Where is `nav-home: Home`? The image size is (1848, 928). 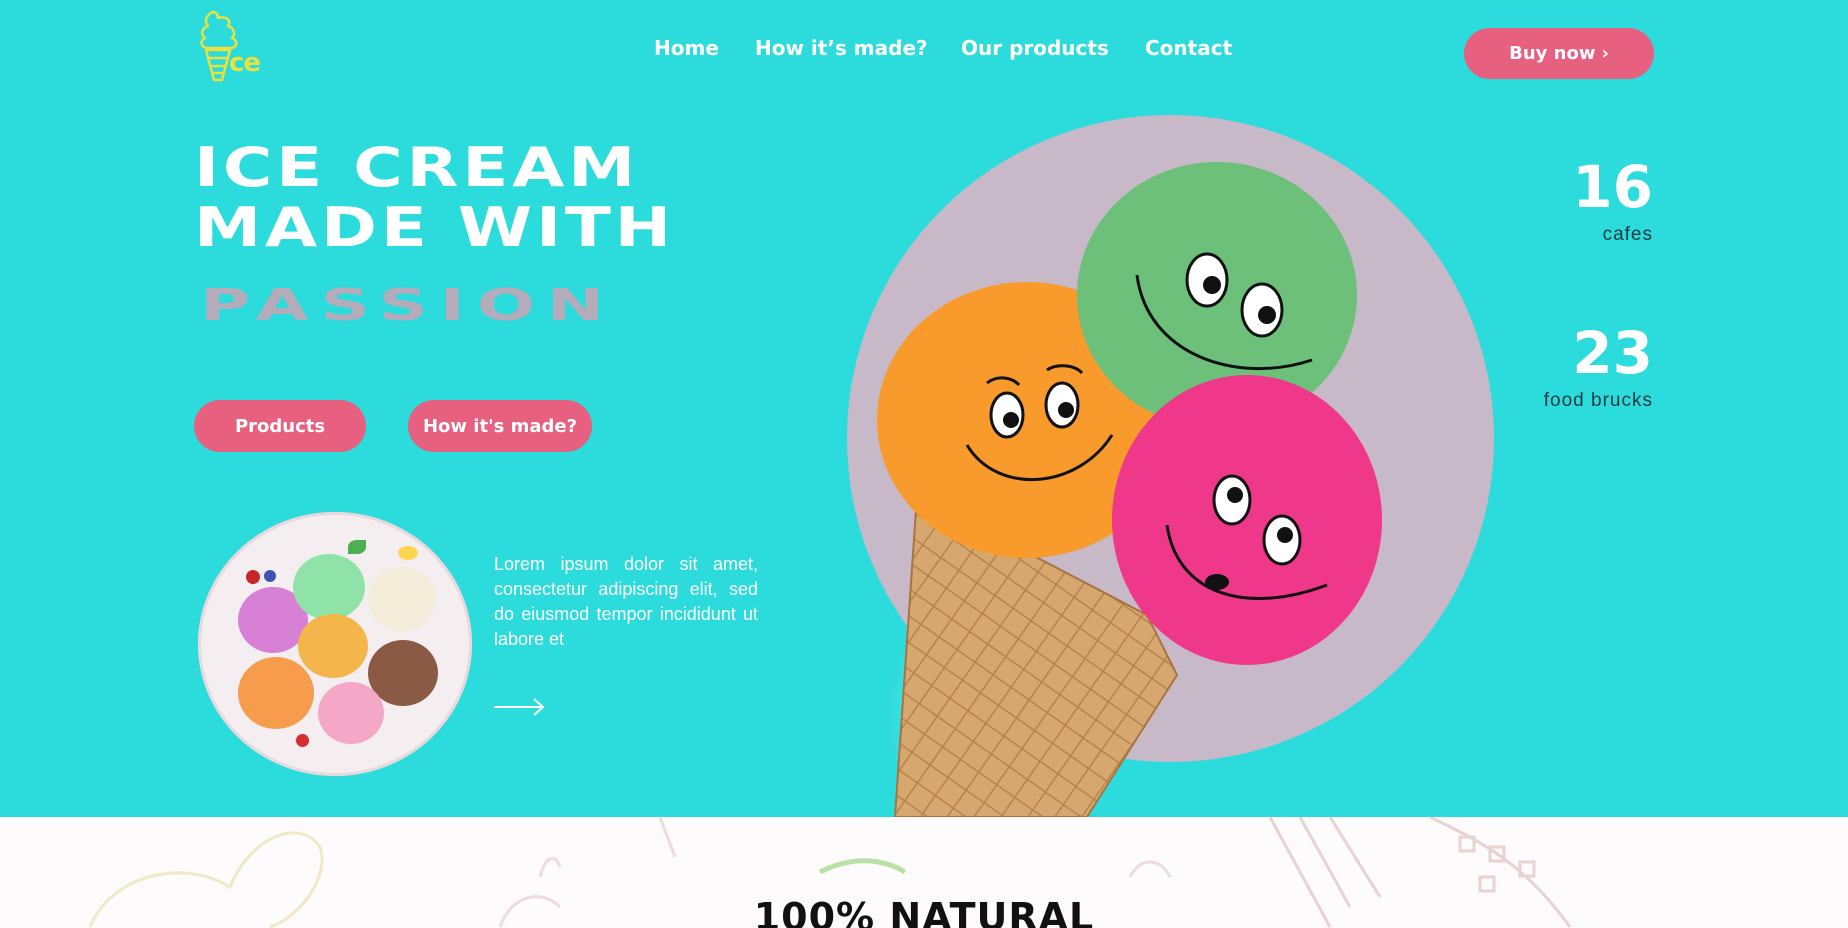 nav-home: Home is located at coordinates (686, 48).